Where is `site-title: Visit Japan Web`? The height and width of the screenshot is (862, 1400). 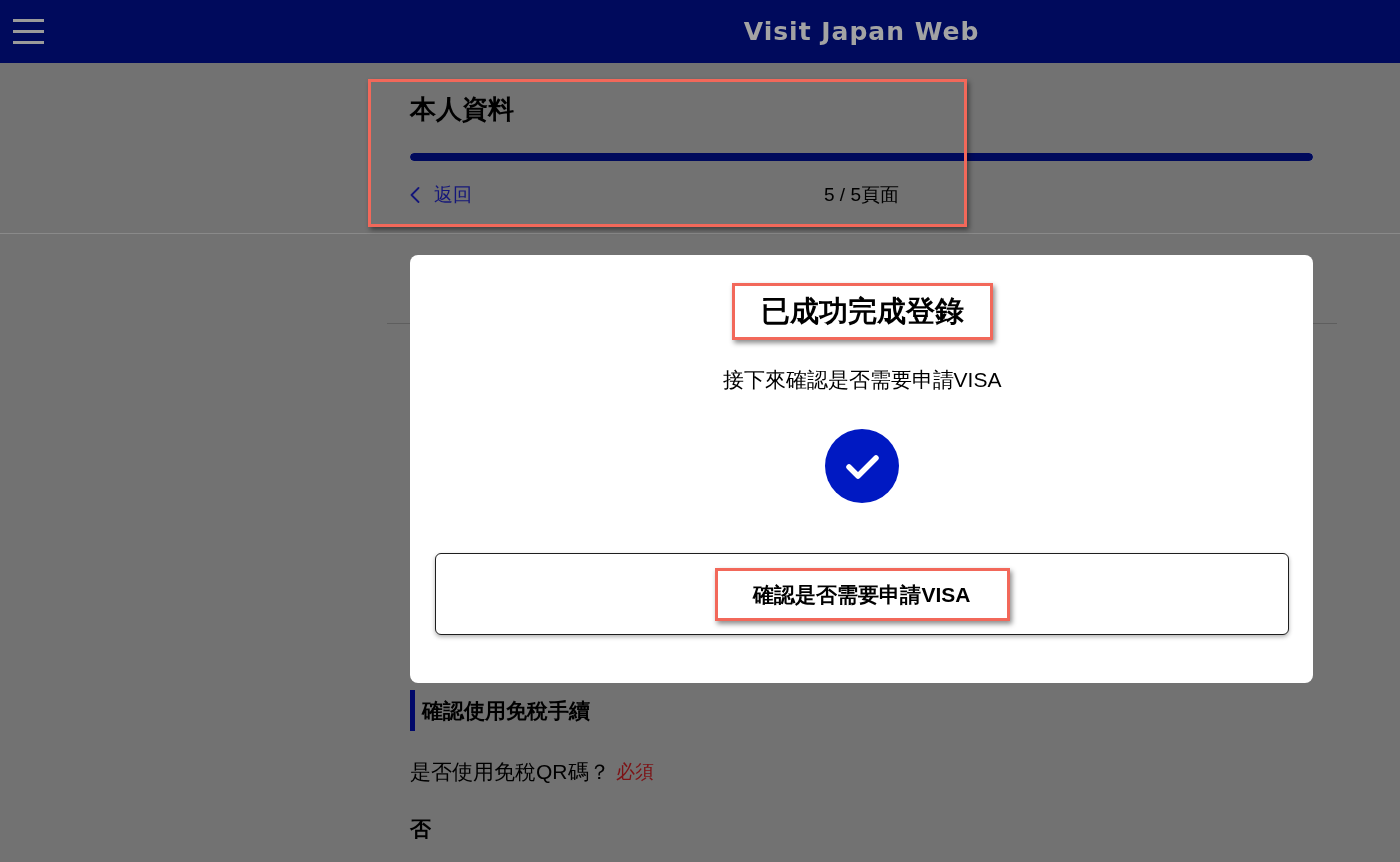
site-title: Visit Japan Web is located at coordinates (861, 31).